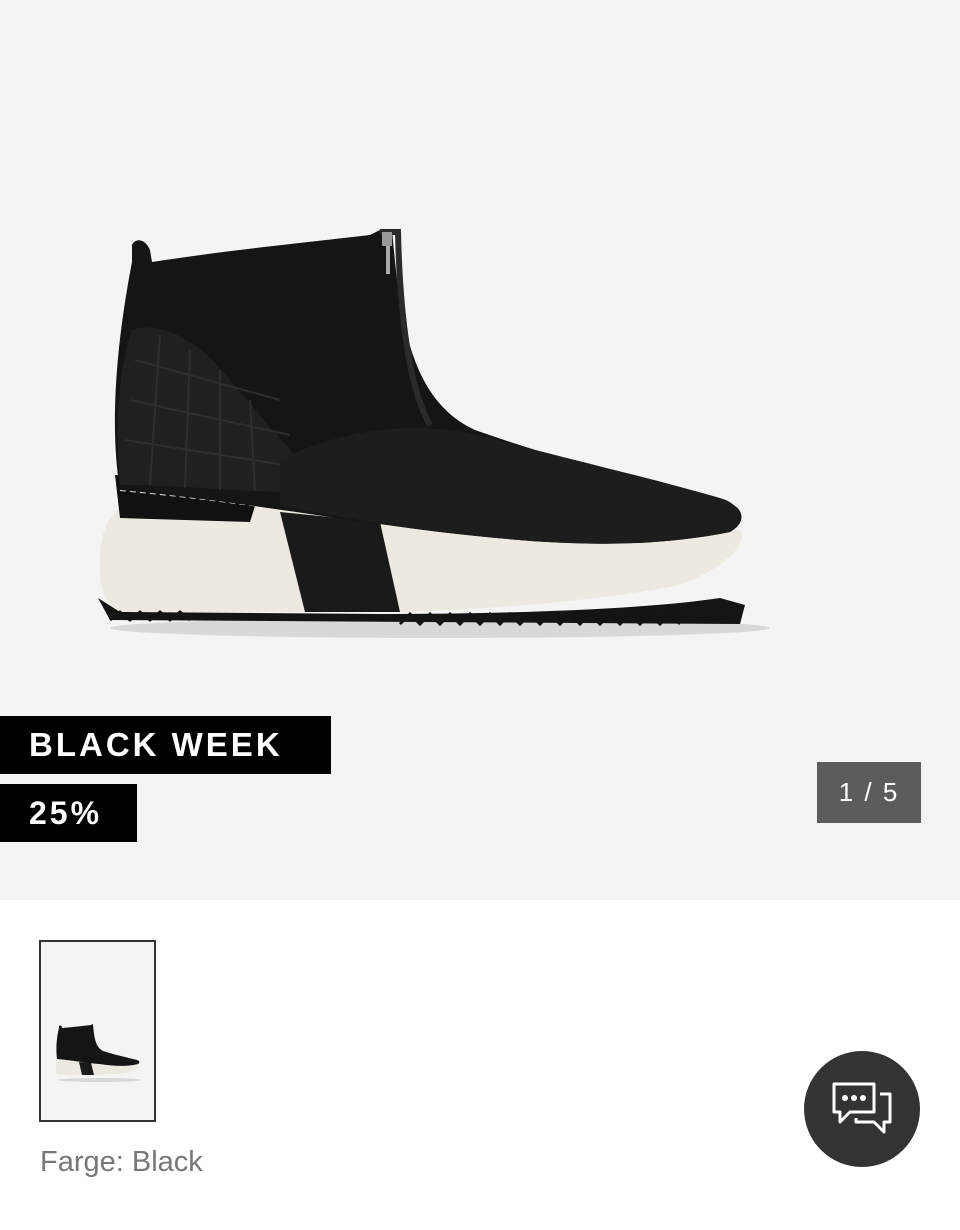  I want to click on image-counter-total: 5, so click(891, 792).